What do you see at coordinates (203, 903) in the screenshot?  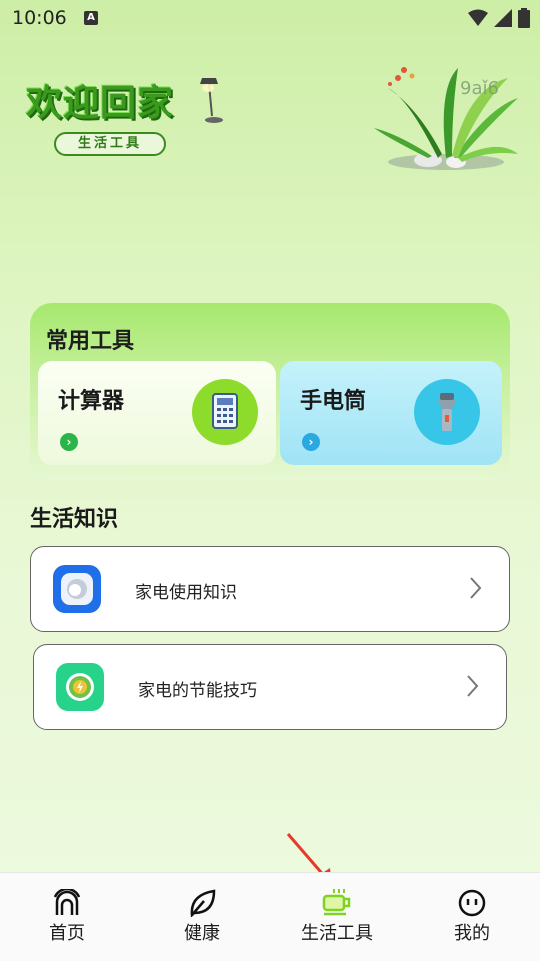 I see `leaf-icon` at bounding box center [203, 903].